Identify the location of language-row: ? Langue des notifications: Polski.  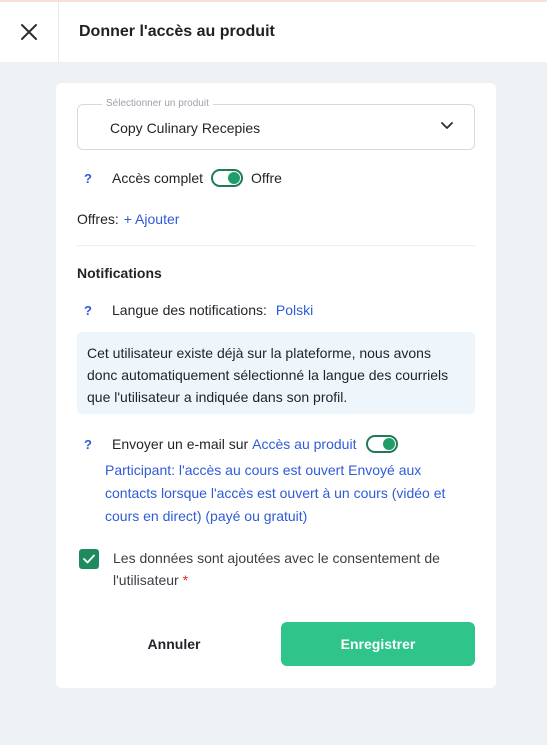
(198, 310).